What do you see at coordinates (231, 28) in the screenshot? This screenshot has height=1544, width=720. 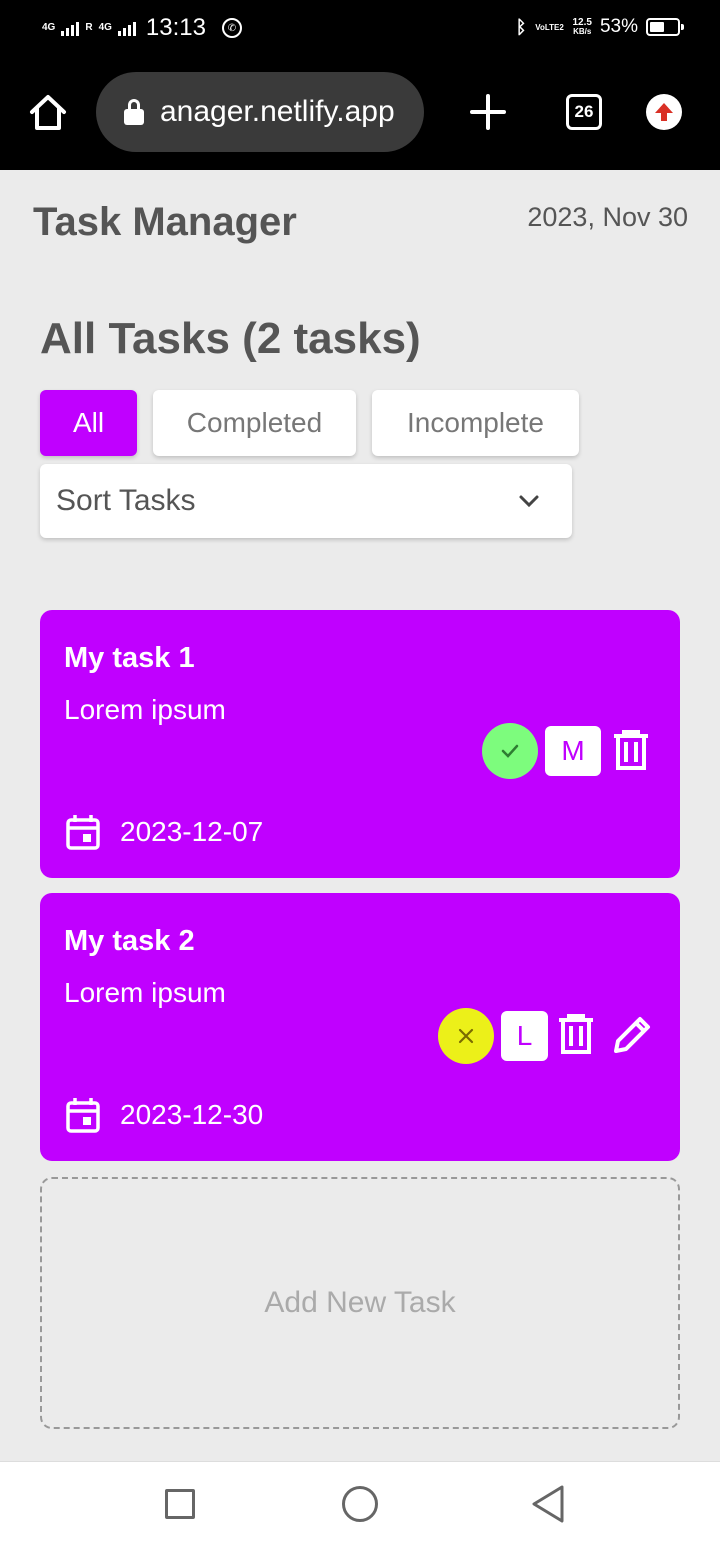 I see `whatsapp-icon: ✆` at bounding box center [231, 28].